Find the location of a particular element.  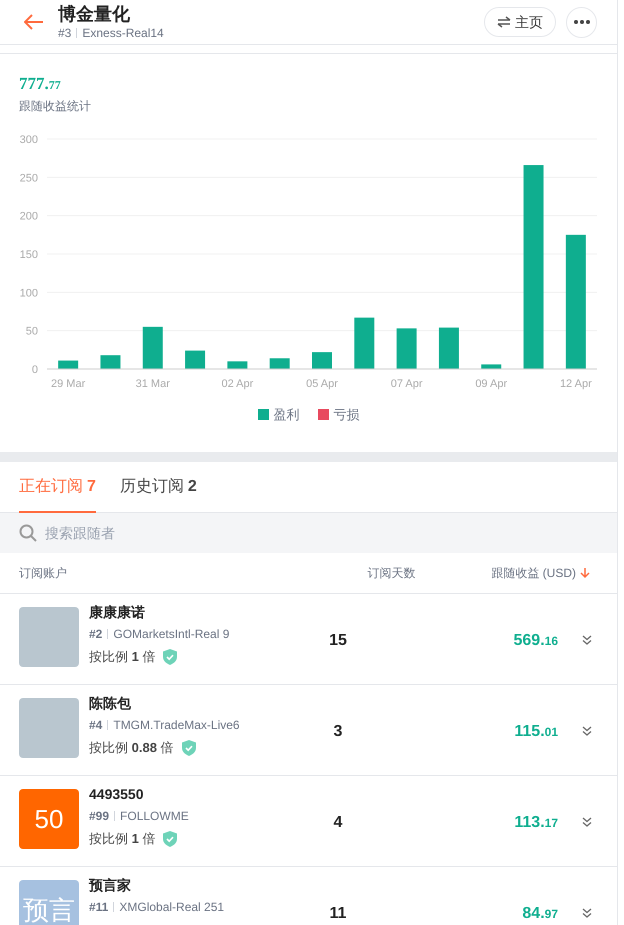

follower-name: 康康康诺 is located at coordinates (117, 612).